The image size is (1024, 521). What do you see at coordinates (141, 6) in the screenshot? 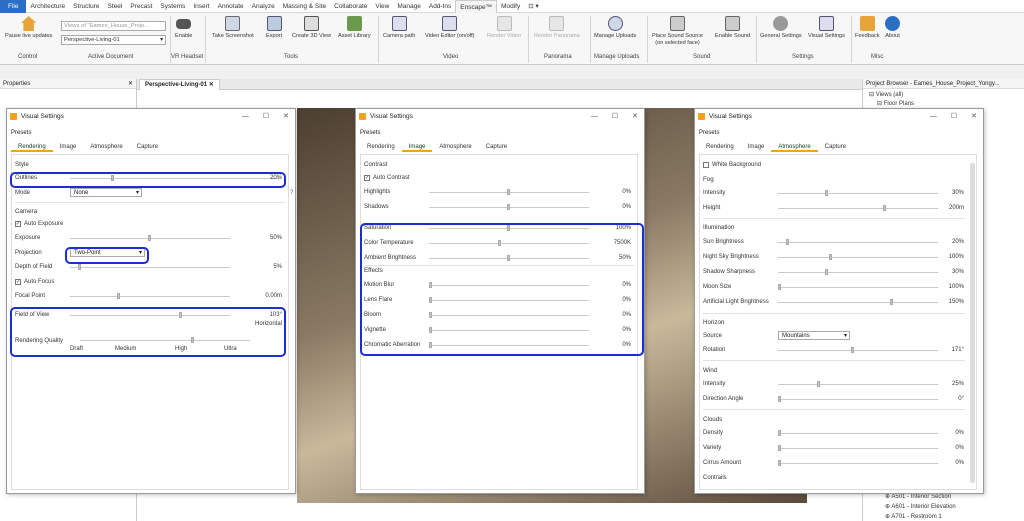
I see `menu-precast: Precast` at bounding box center [141, 6].